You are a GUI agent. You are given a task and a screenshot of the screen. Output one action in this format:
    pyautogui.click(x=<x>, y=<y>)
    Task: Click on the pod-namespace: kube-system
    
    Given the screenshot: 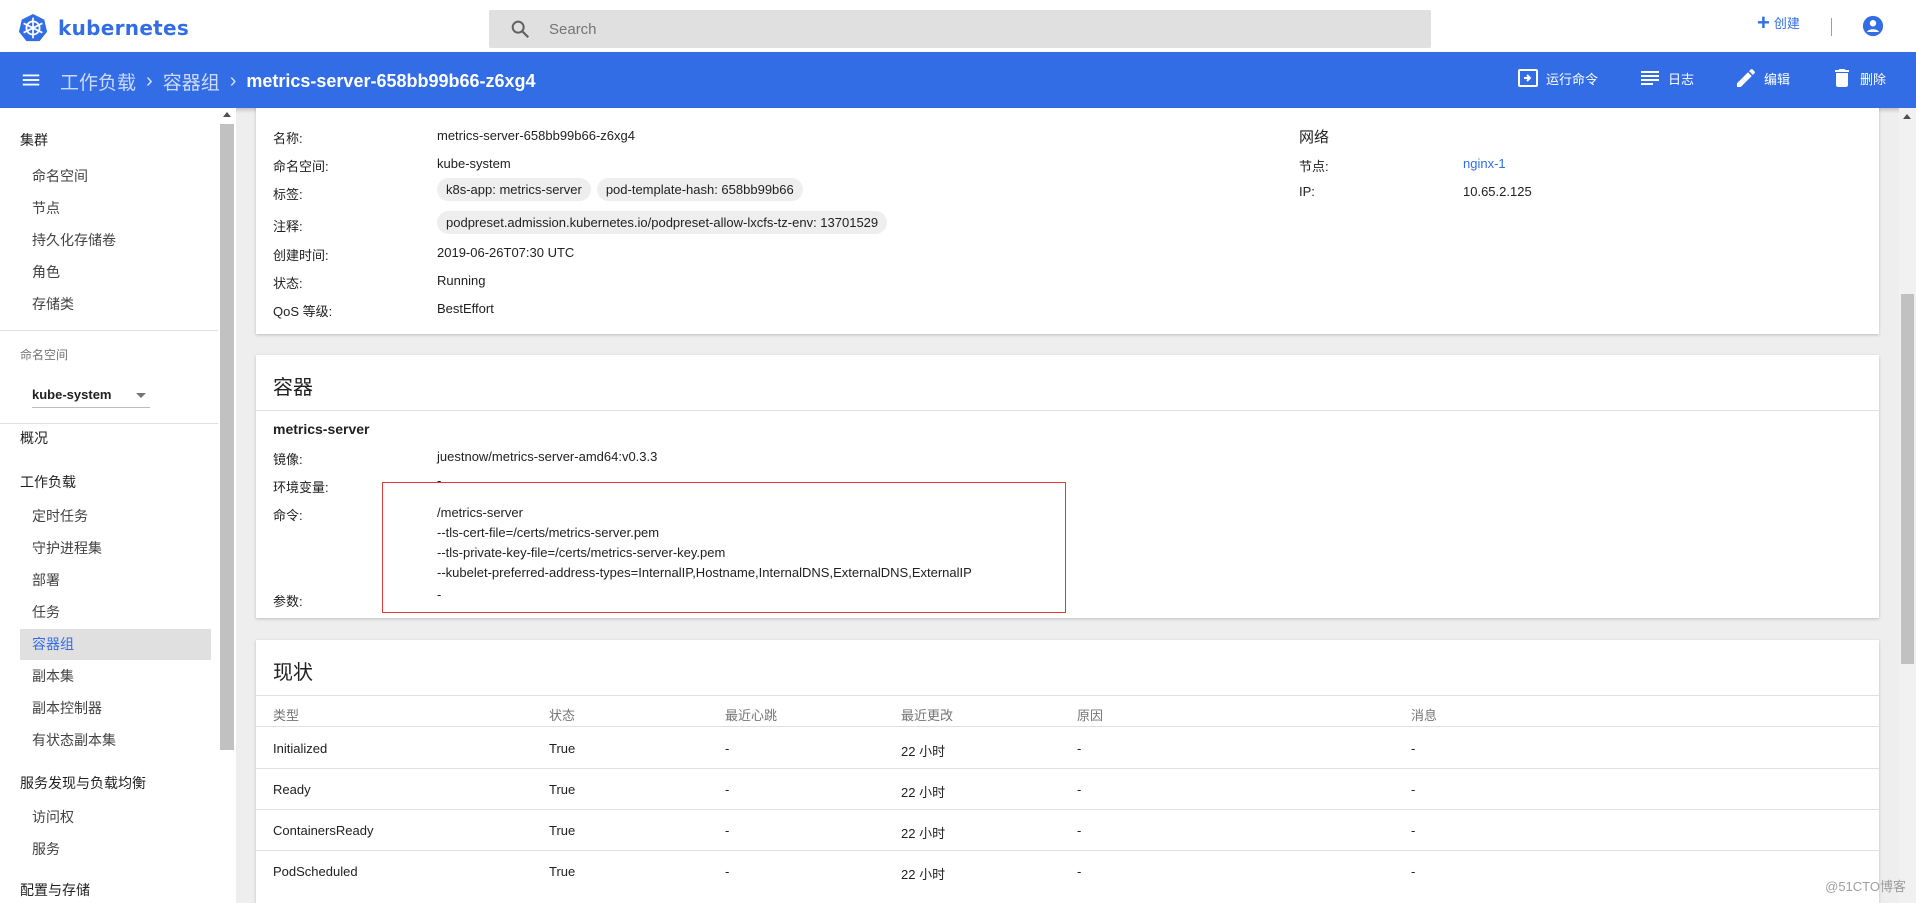 What is the action you would take?
    pyautogui.click(x=474, y=163)
    